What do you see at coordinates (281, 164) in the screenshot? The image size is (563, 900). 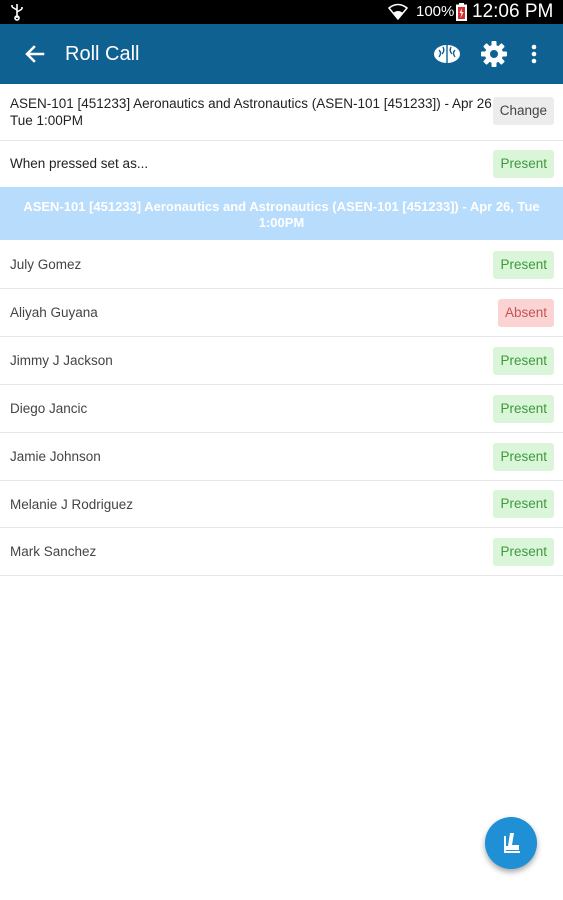 I see `default-status-row: When pressed set as... Present` at bounding box center [281, 164].